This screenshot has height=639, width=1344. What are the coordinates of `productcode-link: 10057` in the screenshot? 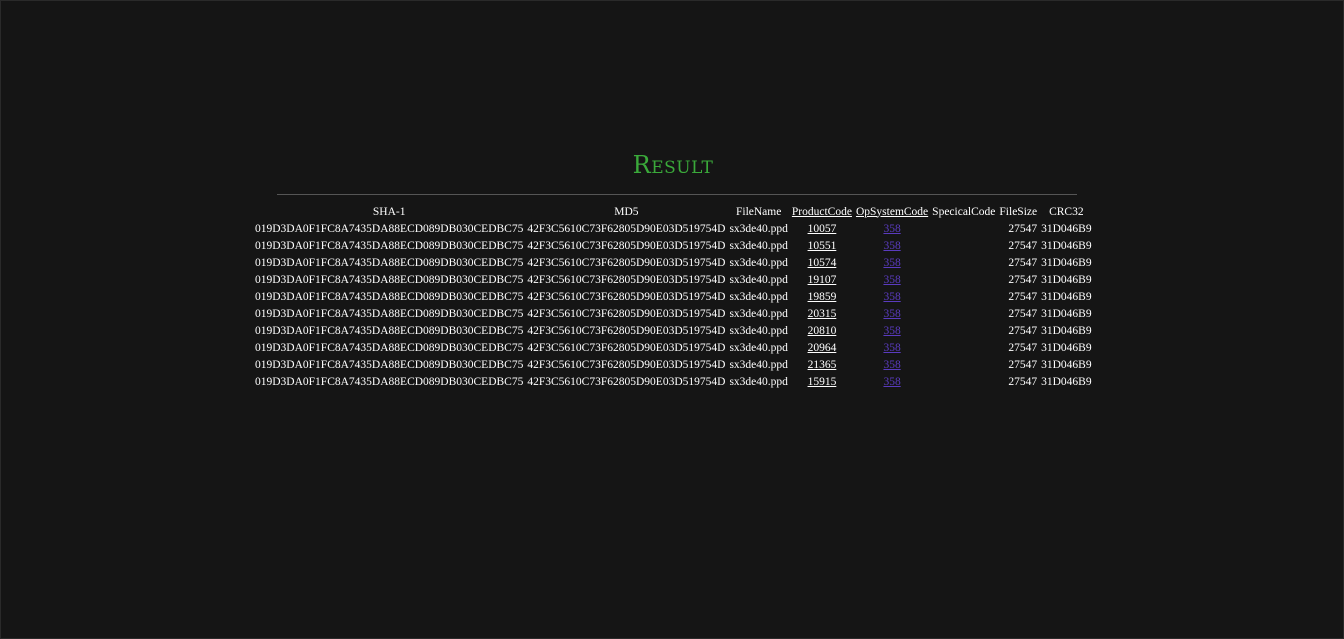 It's located at (822, 229).